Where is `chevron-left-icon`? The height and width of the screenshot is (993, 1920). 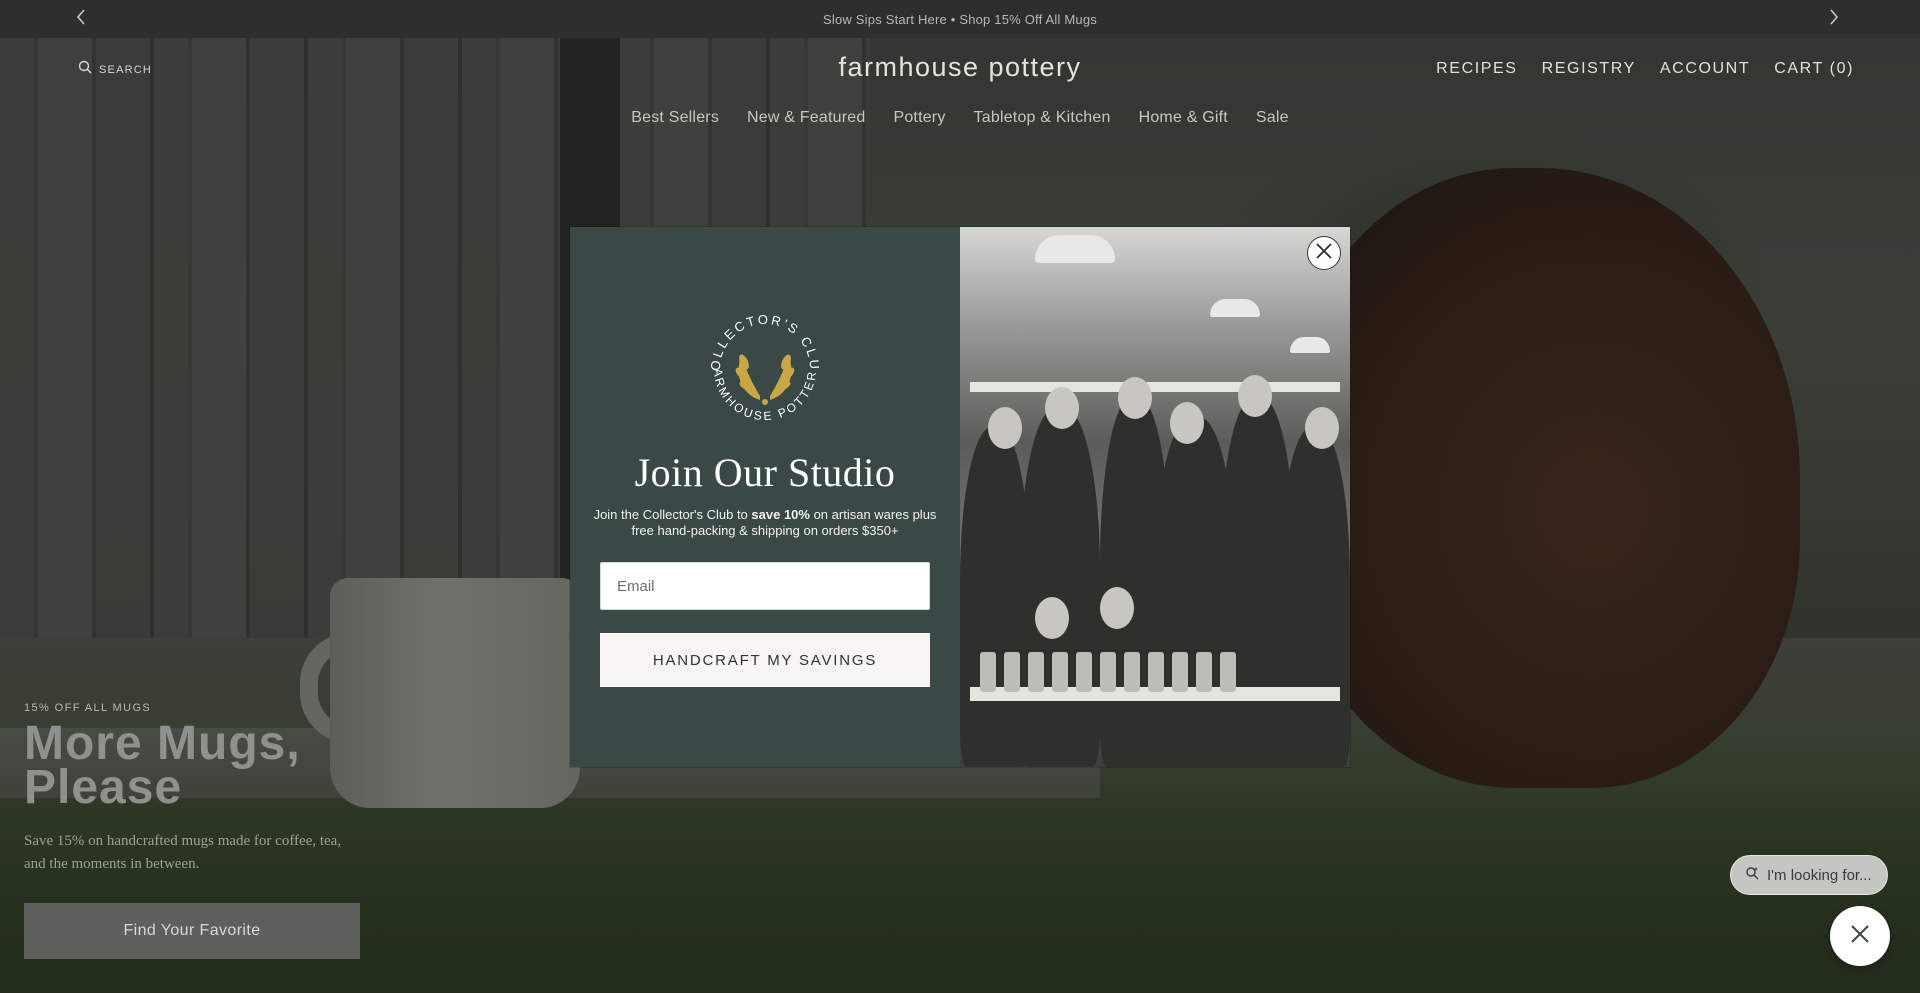 chevron-left-icon is located at coordinates (81, 19).